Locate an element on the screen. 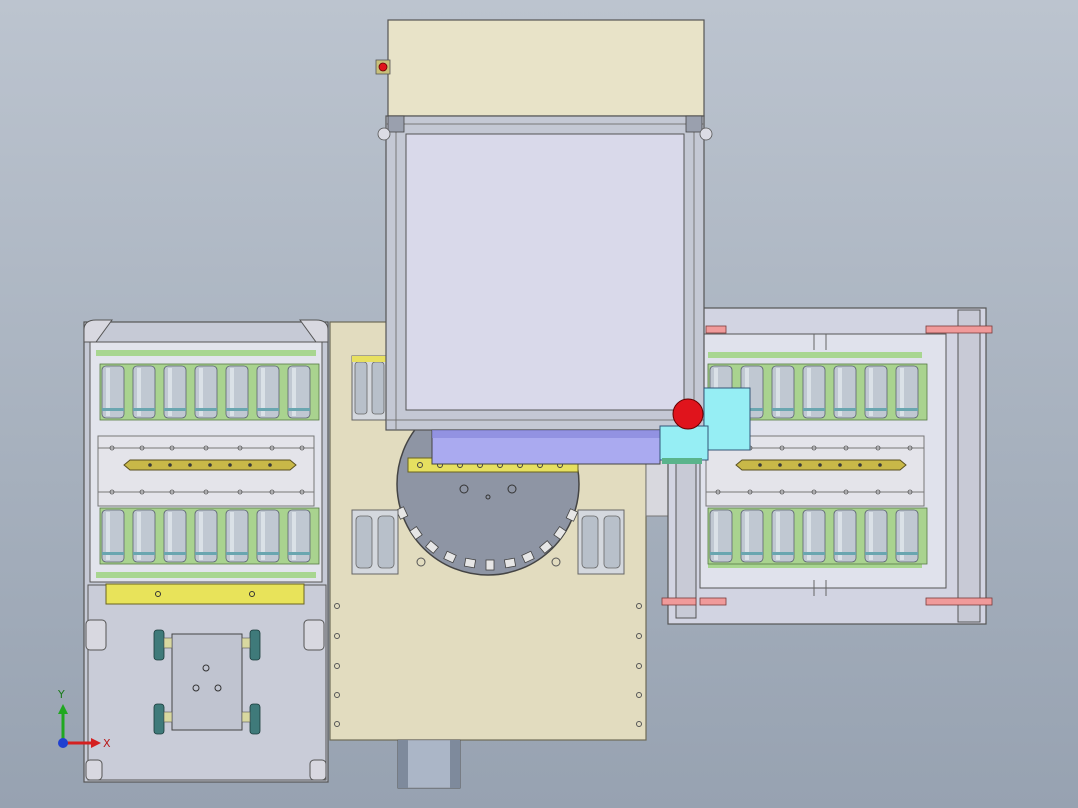  red-indicator-light is located at coordinates (688, 414).